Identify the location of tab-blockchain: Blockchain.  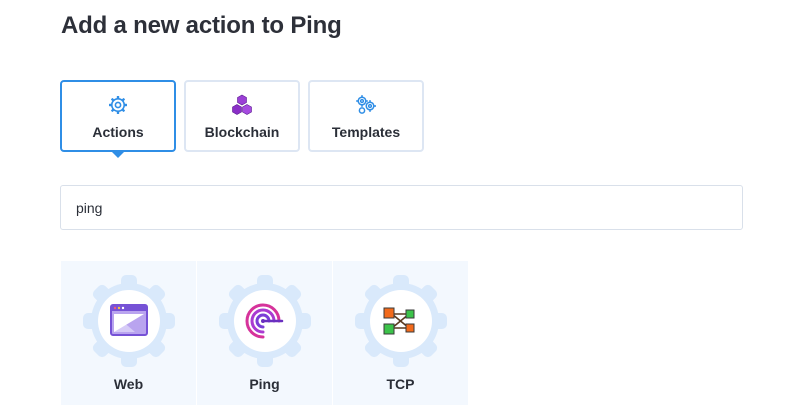
(242, 116).